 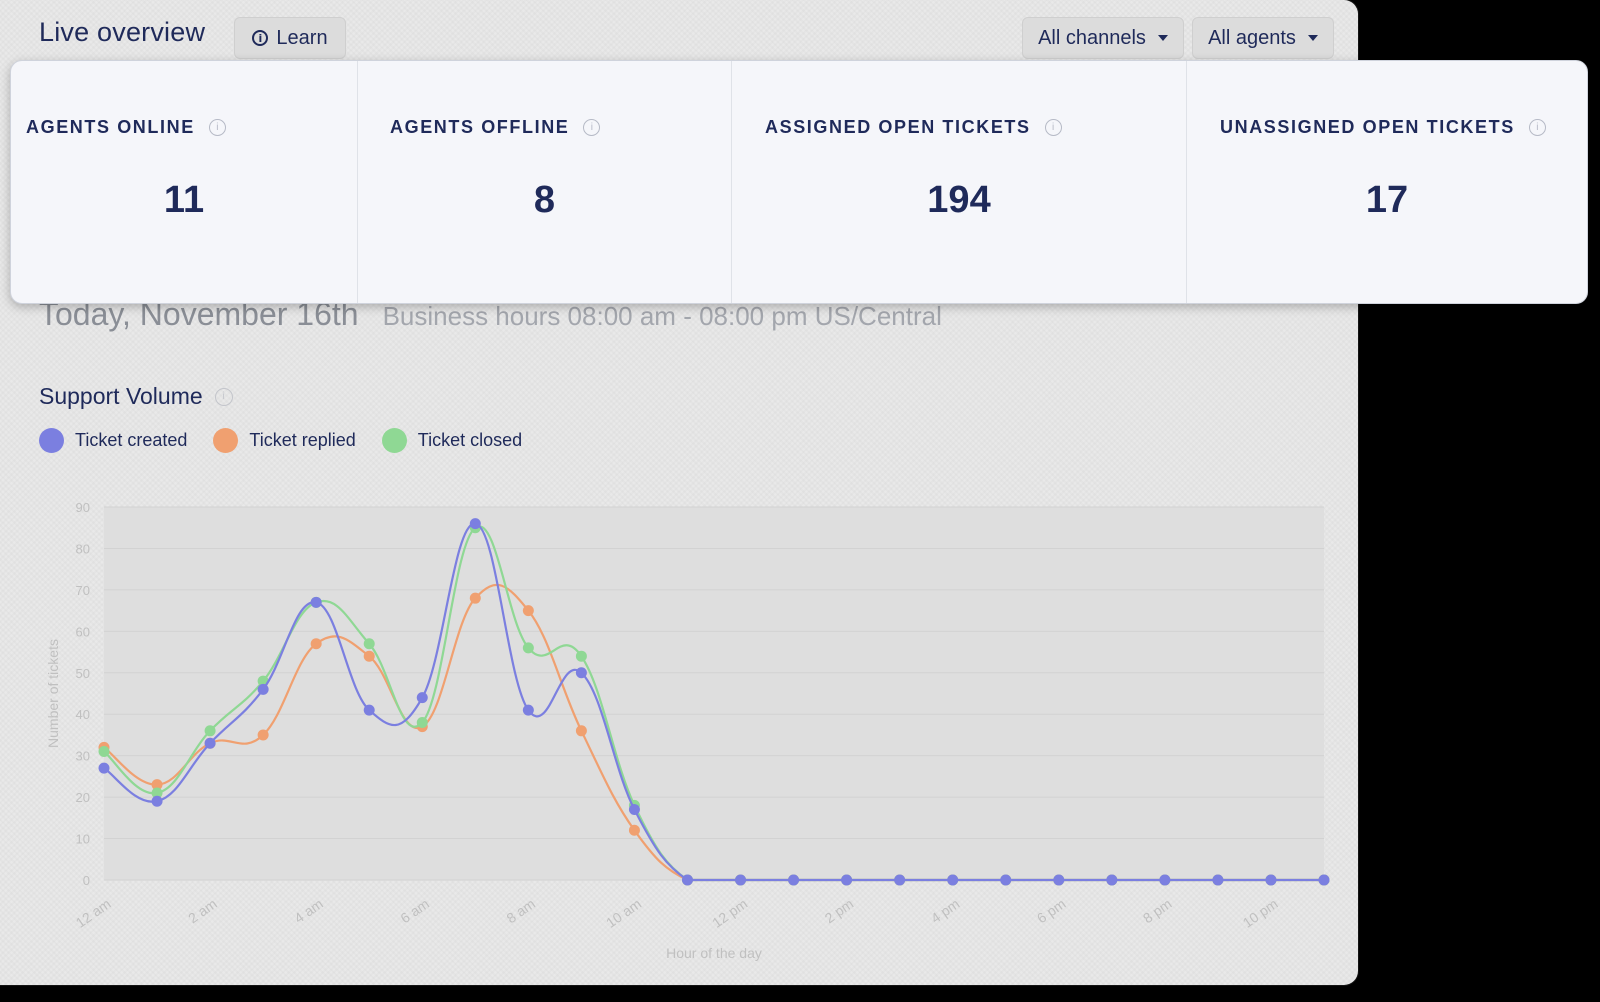 I want to click on y-tick-label: 60, so click(x=83, y=631).